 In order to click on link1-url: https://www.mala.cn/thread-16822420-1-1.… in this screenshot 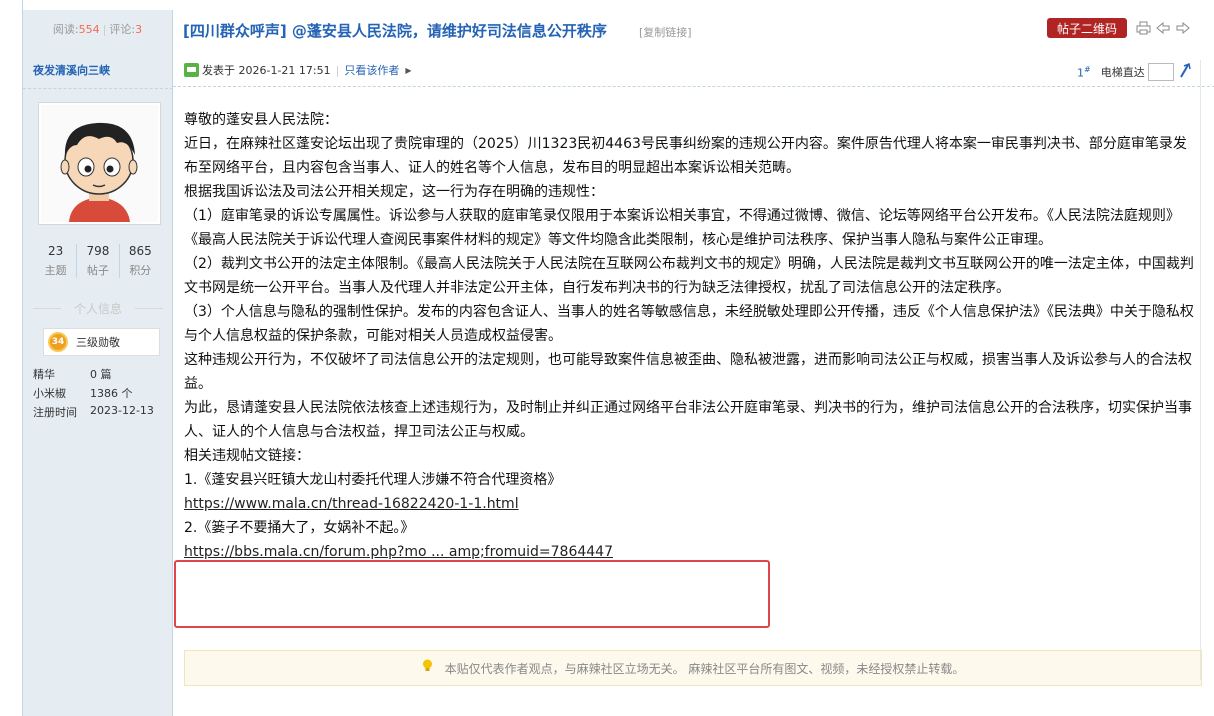, I will do `click(351, 504)`.